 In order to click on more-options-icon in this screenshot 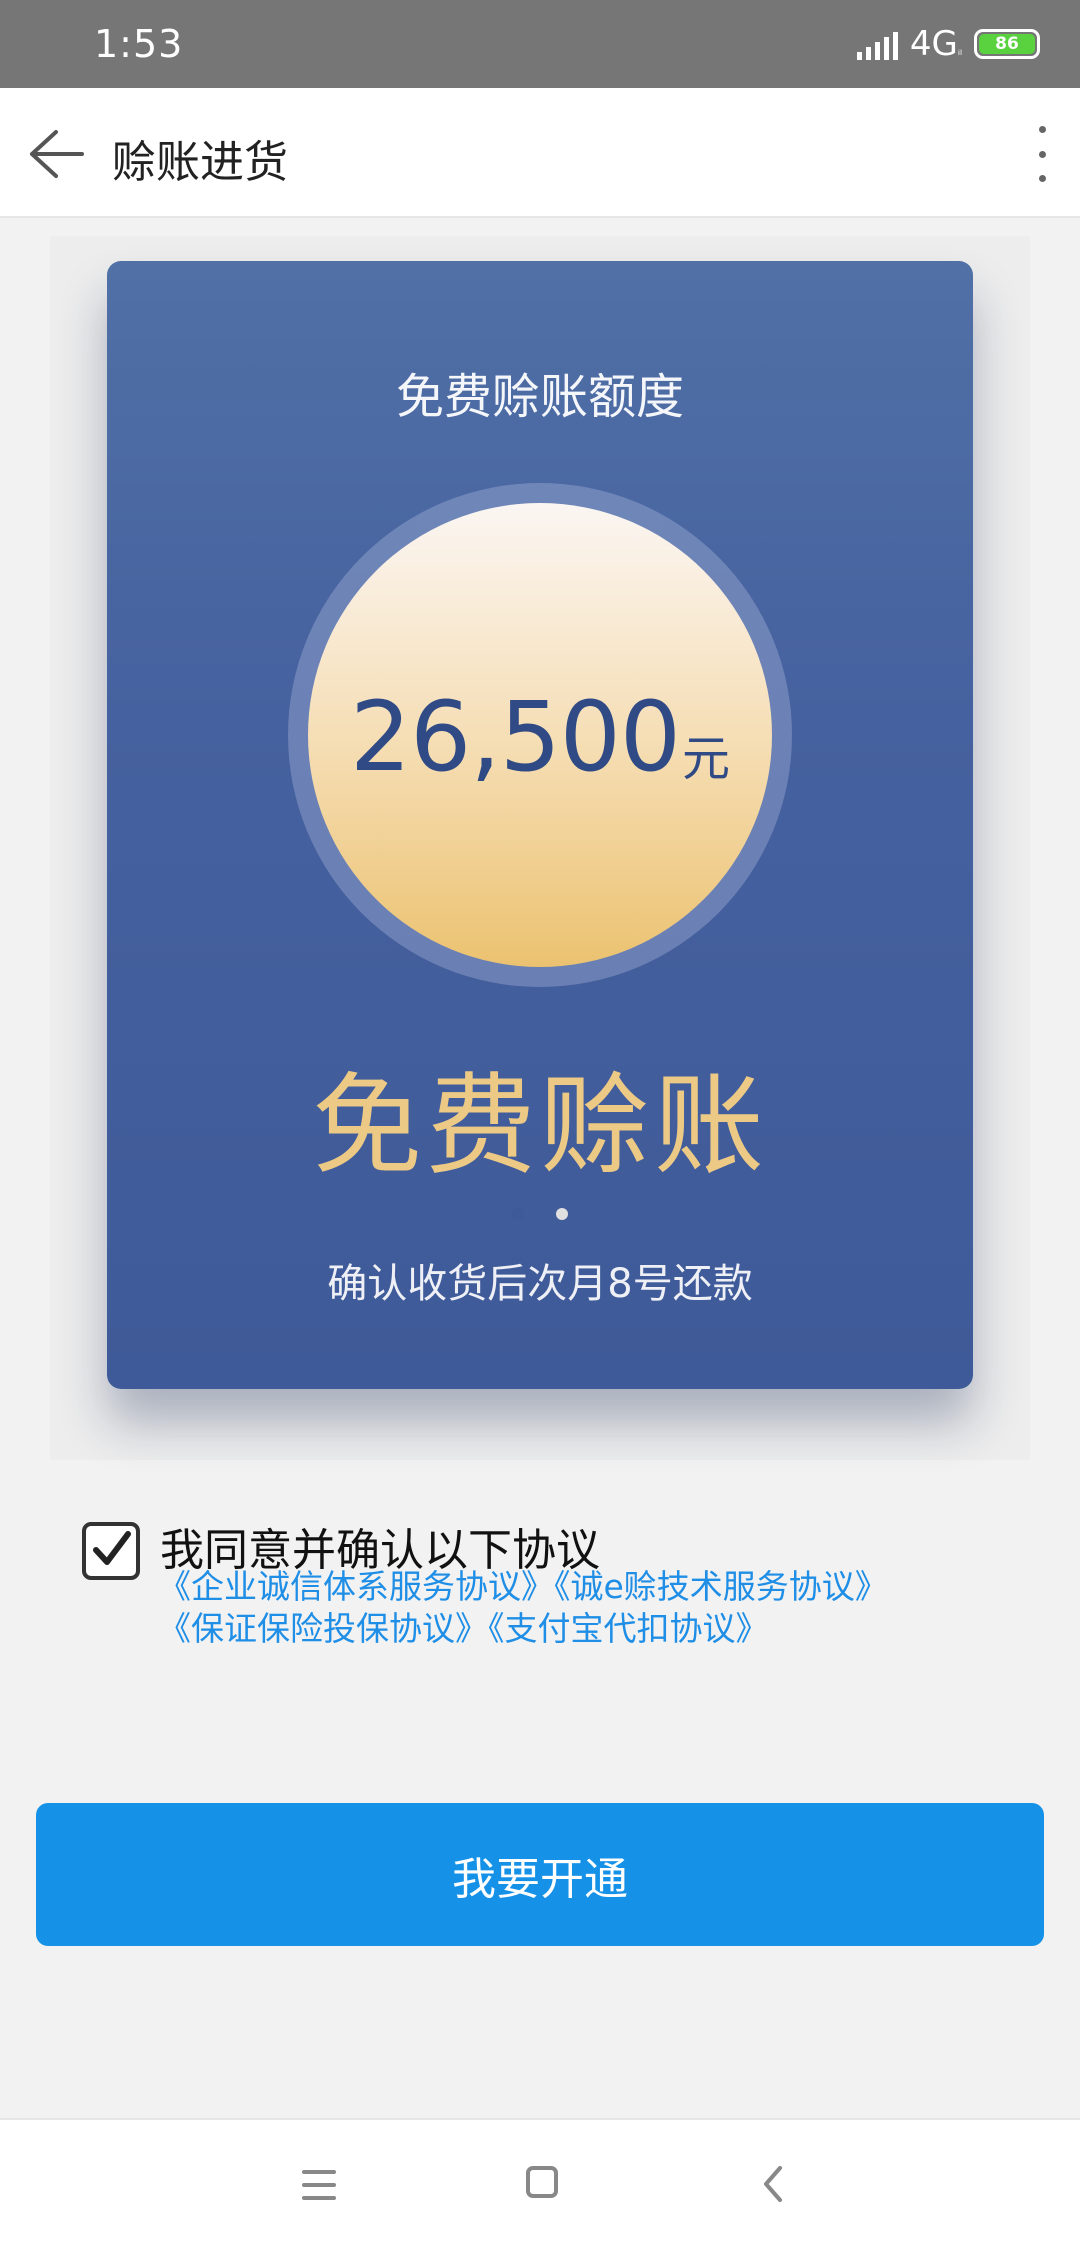, I will do `click(1042, 154)`.